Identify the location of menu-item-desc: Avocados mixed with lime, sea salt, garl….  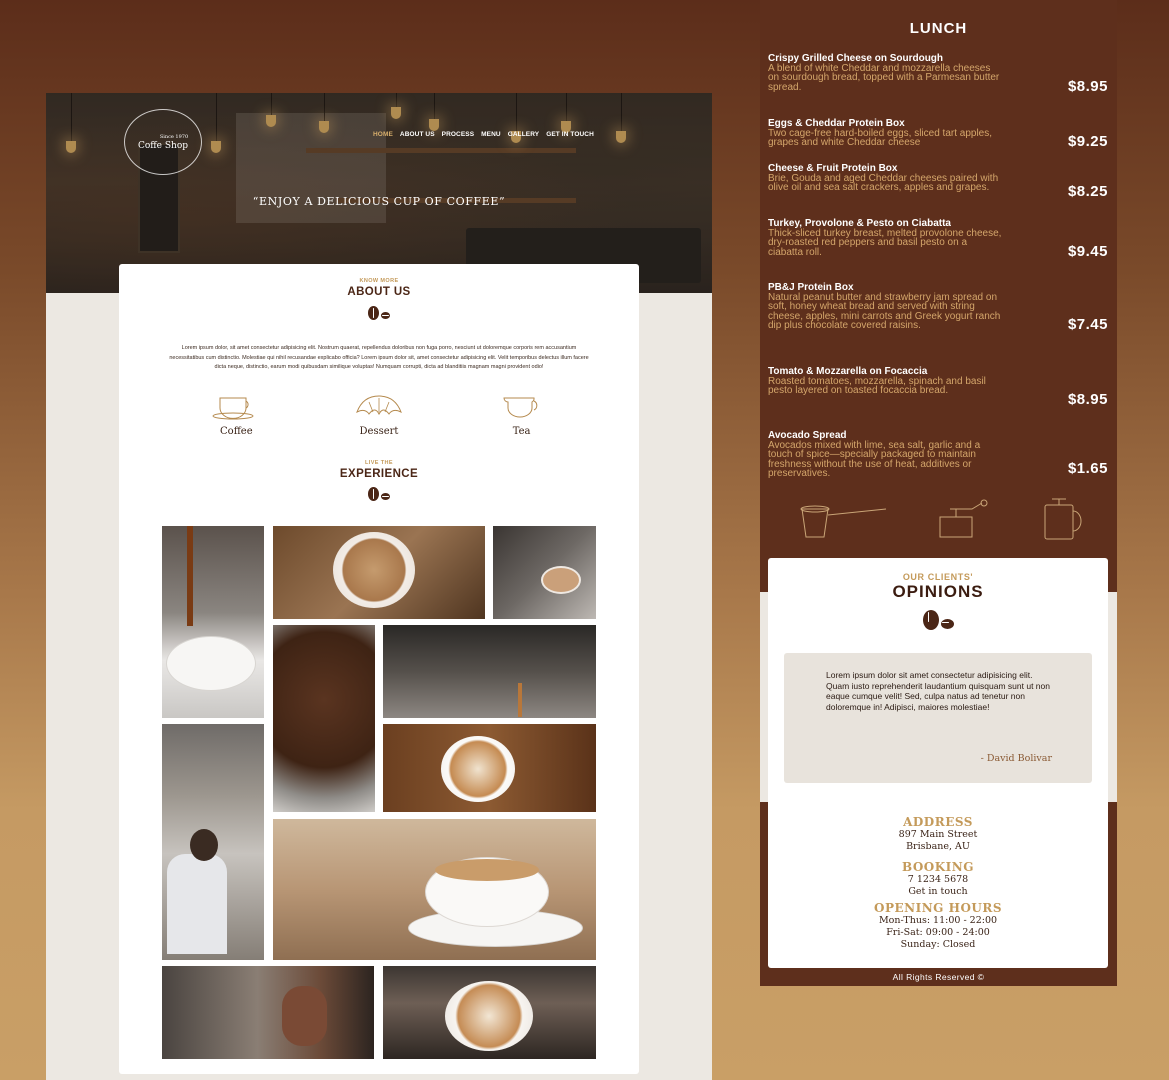
(874, 459).